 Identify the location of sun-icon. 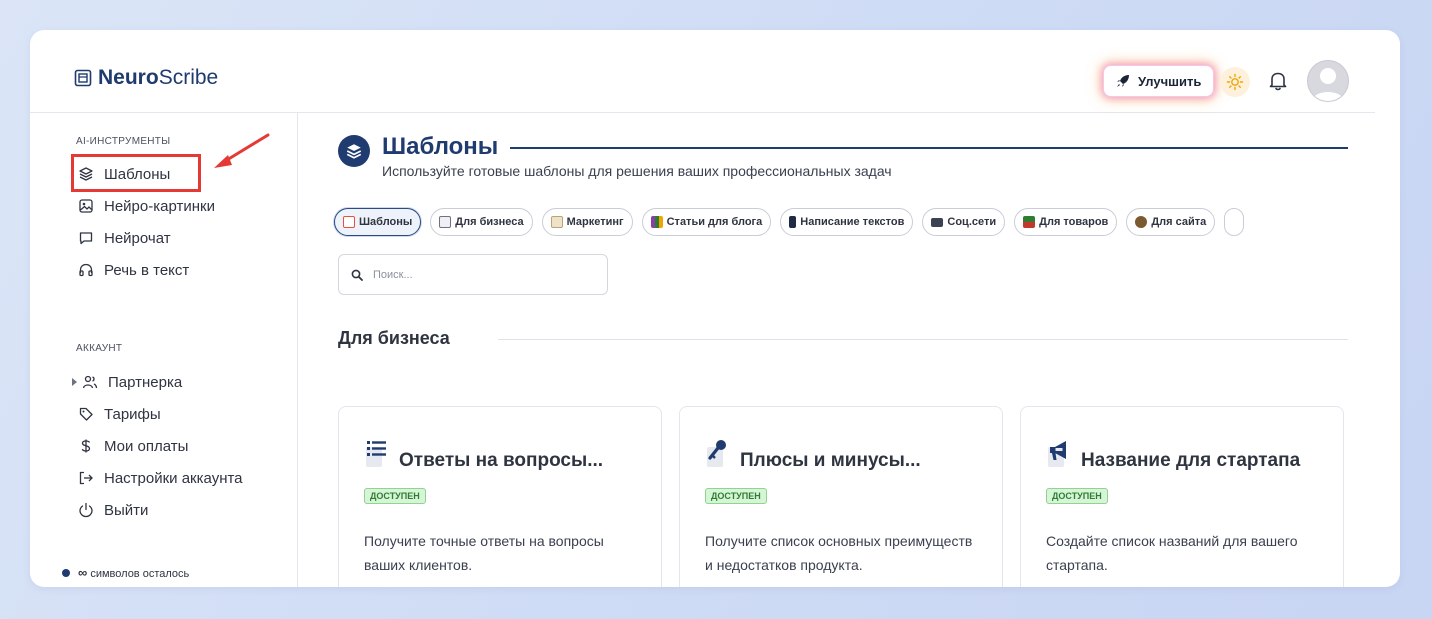
(1235, 82).